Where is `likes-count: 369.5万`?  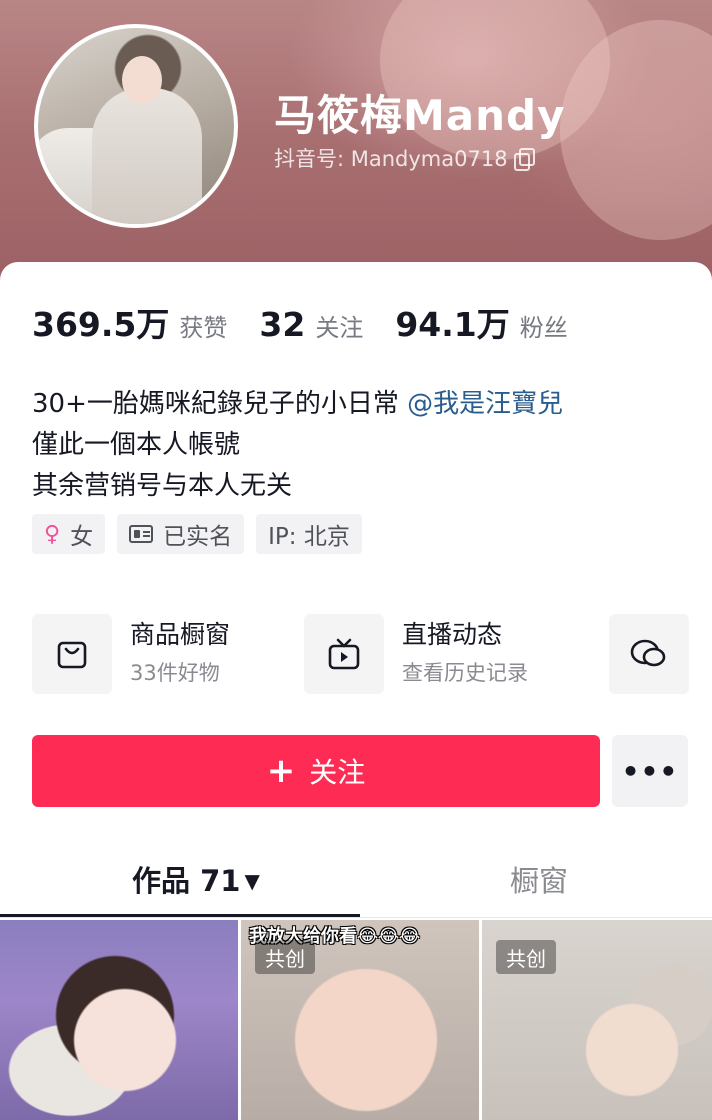
likes-count: 369.5万 is located at coordinates (101, 324).